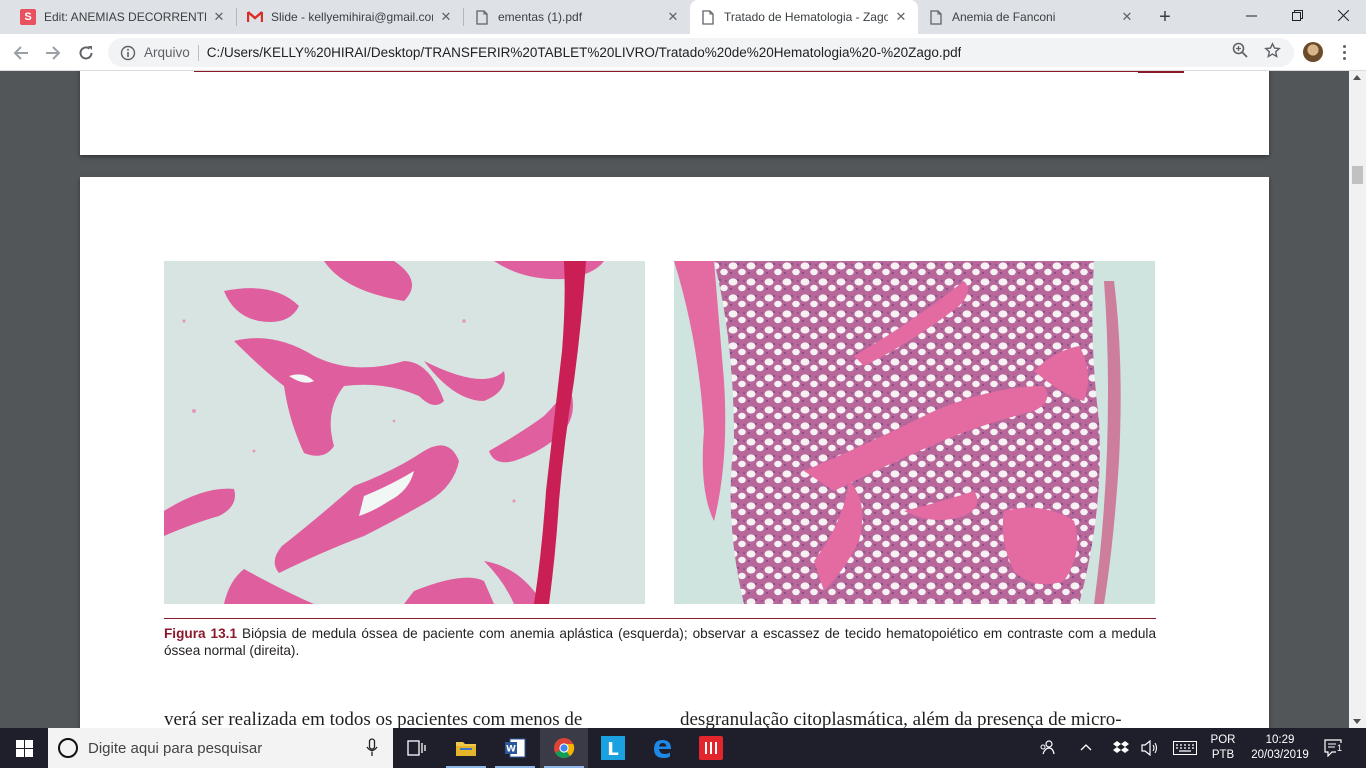  I want to click on tab-title: Anemia de Fanconi, so click(1004, 17).